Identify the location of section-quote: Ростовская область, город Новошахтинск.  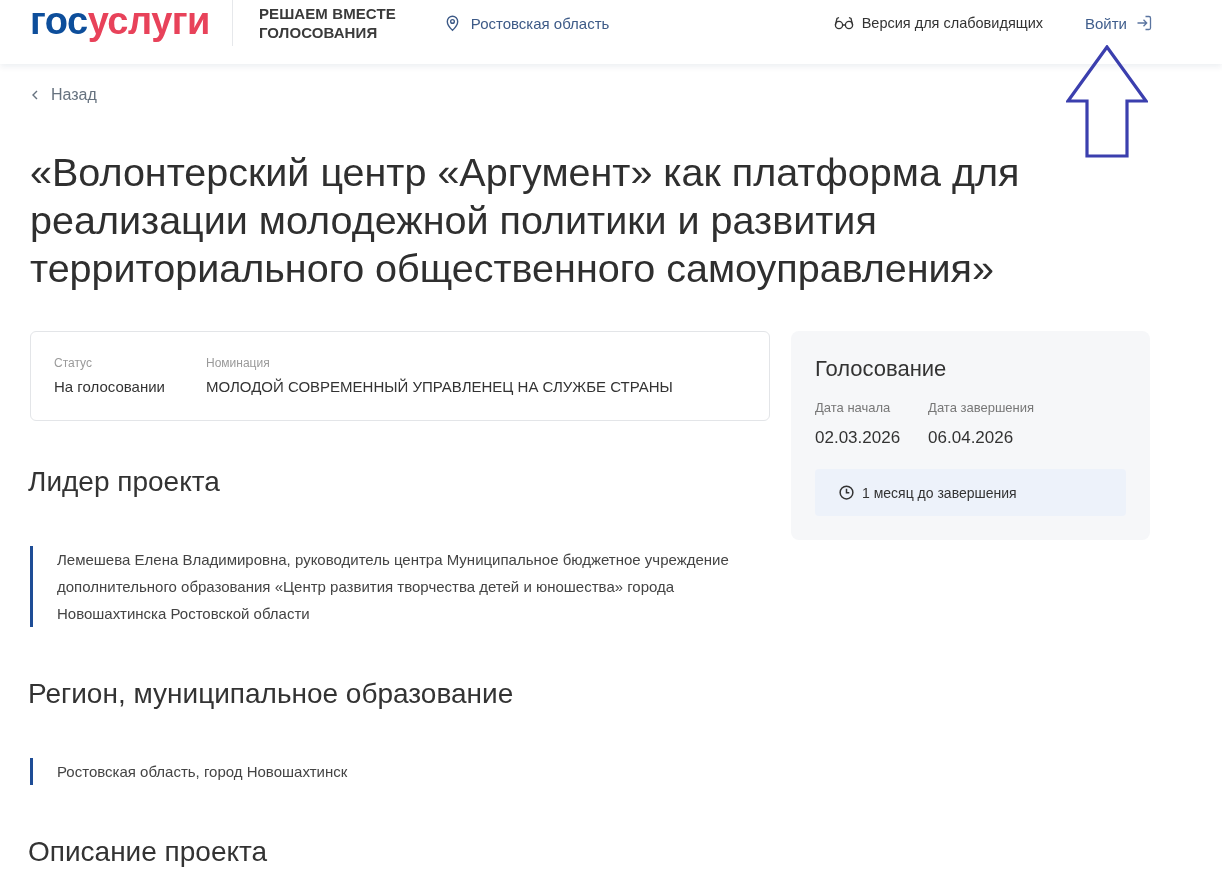
(400, 771).